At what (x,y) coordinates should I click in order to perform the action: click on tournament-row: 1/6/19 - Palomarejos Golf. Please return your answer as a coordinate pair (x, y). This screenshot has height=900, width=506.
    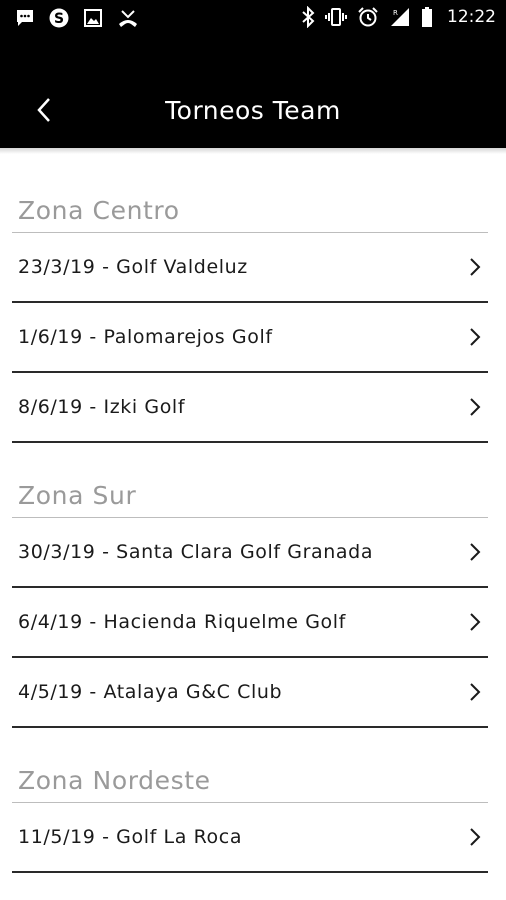
    Looking at the image, I should click on (250, 338).